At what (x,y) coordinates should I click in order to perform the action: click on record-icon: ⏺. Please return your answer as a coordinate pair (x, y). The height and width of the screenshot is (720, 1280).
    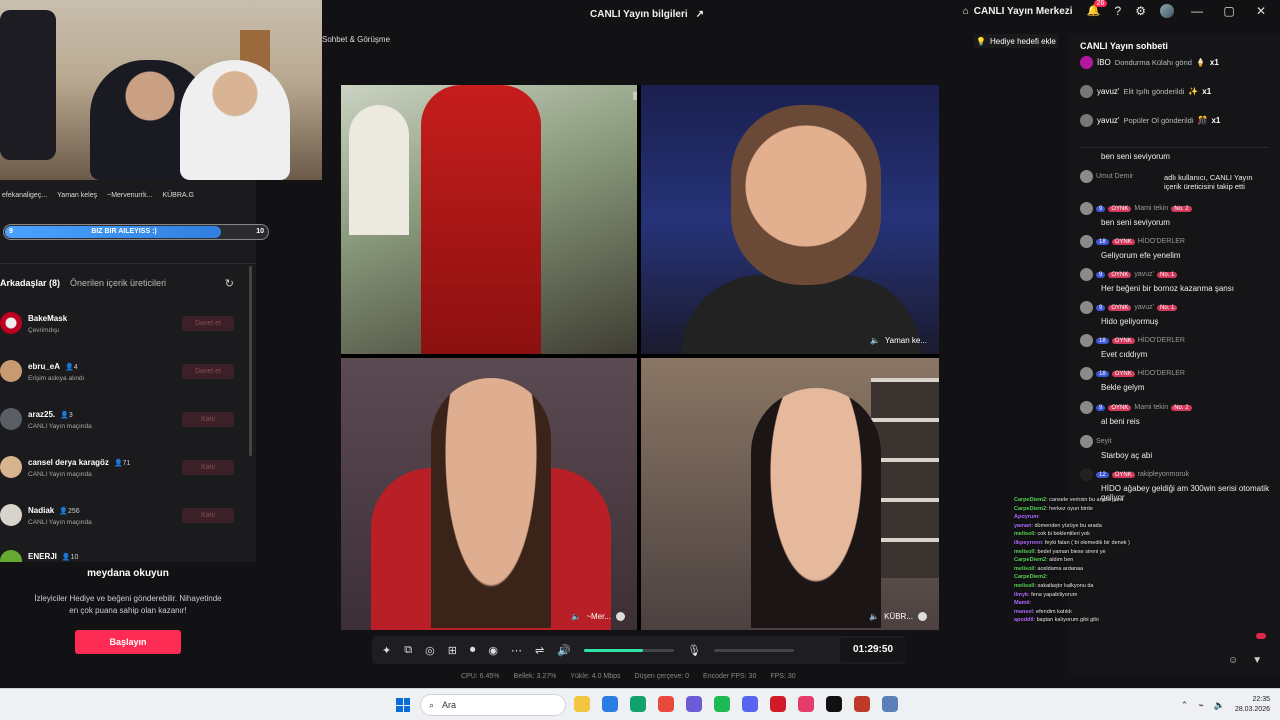
    Looking at the image, I should click on (473, 650).